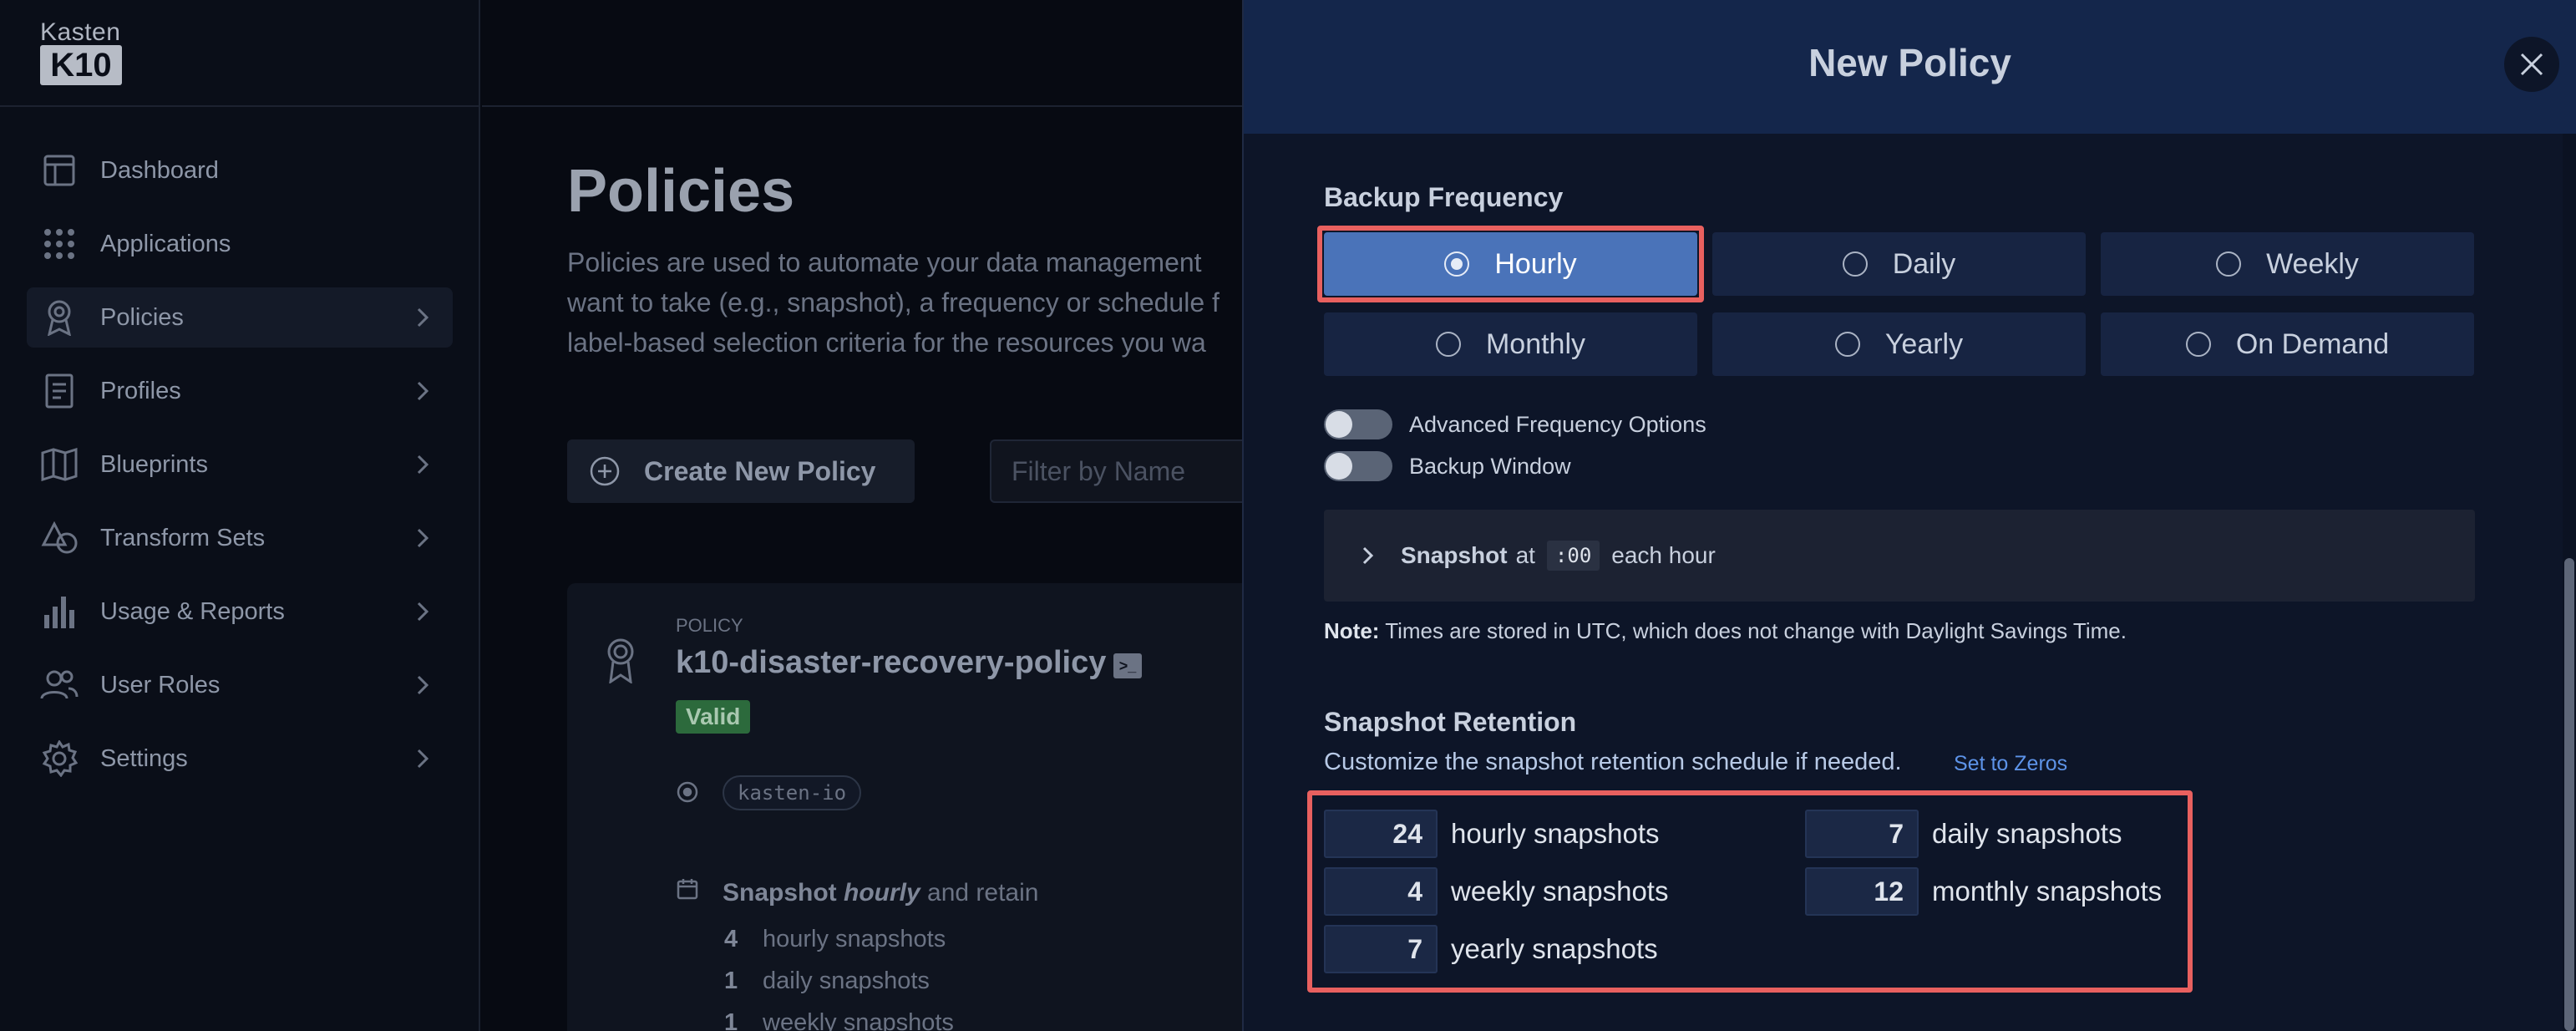  I want to click on weekly-retention-input: 4, so click(1381, 892).